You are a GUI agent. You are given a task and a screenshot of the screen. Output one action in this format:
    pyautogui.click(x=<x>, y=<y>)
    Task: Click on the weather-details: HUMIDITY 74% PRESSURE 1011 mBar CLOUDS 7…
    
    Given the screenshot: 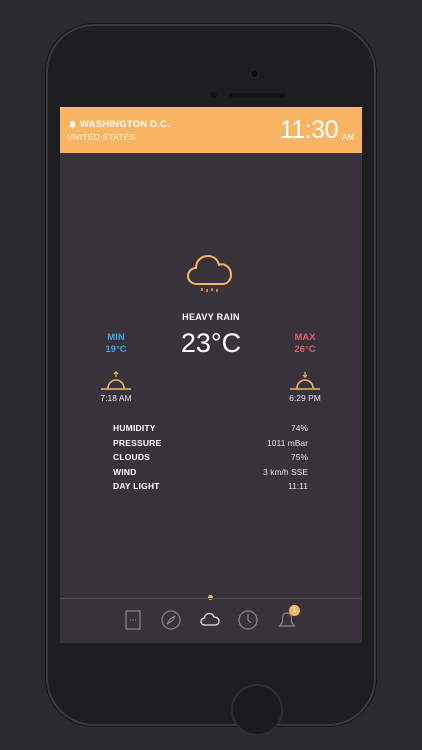 What is the action you would take?
    pyautogui.click(x=210, y=457)
    